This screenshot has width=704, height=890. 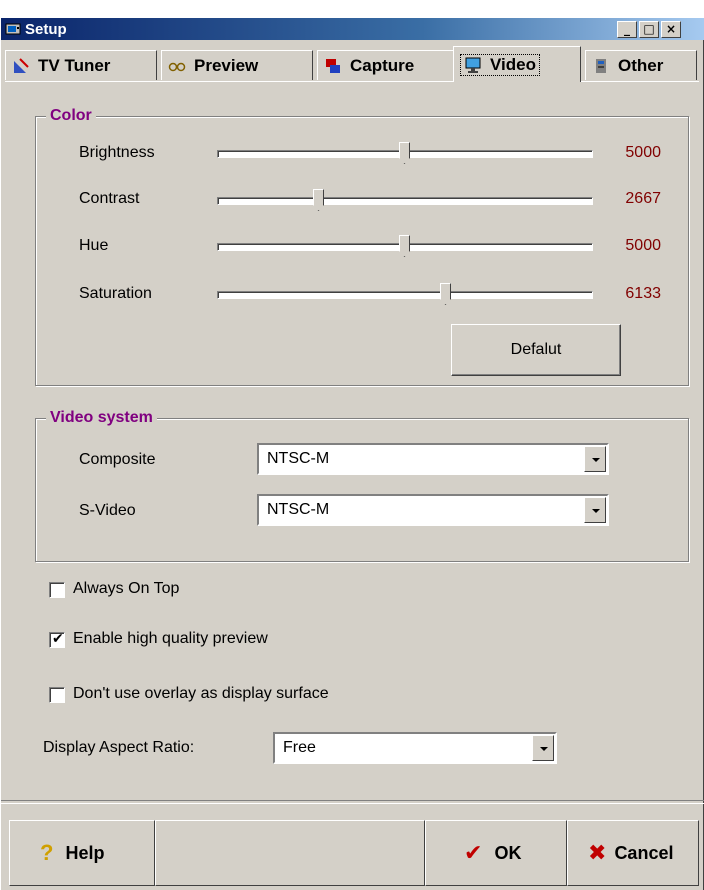 I want to click on tab-capture: Capture, so click(x=387, y=65).